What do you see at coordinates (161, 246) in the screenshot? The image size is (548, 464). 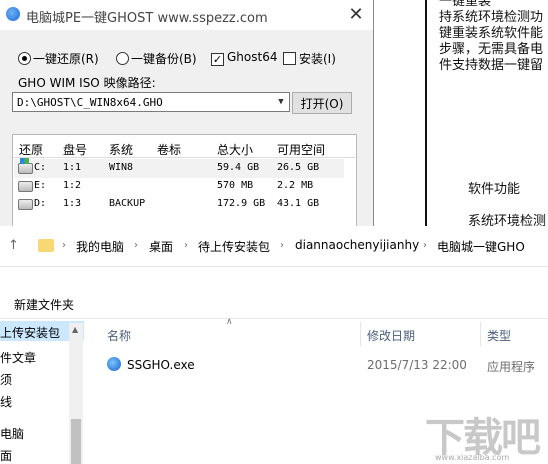 I see `breadcrumb-desktop: 桌面` at bounding box center [161, 246].